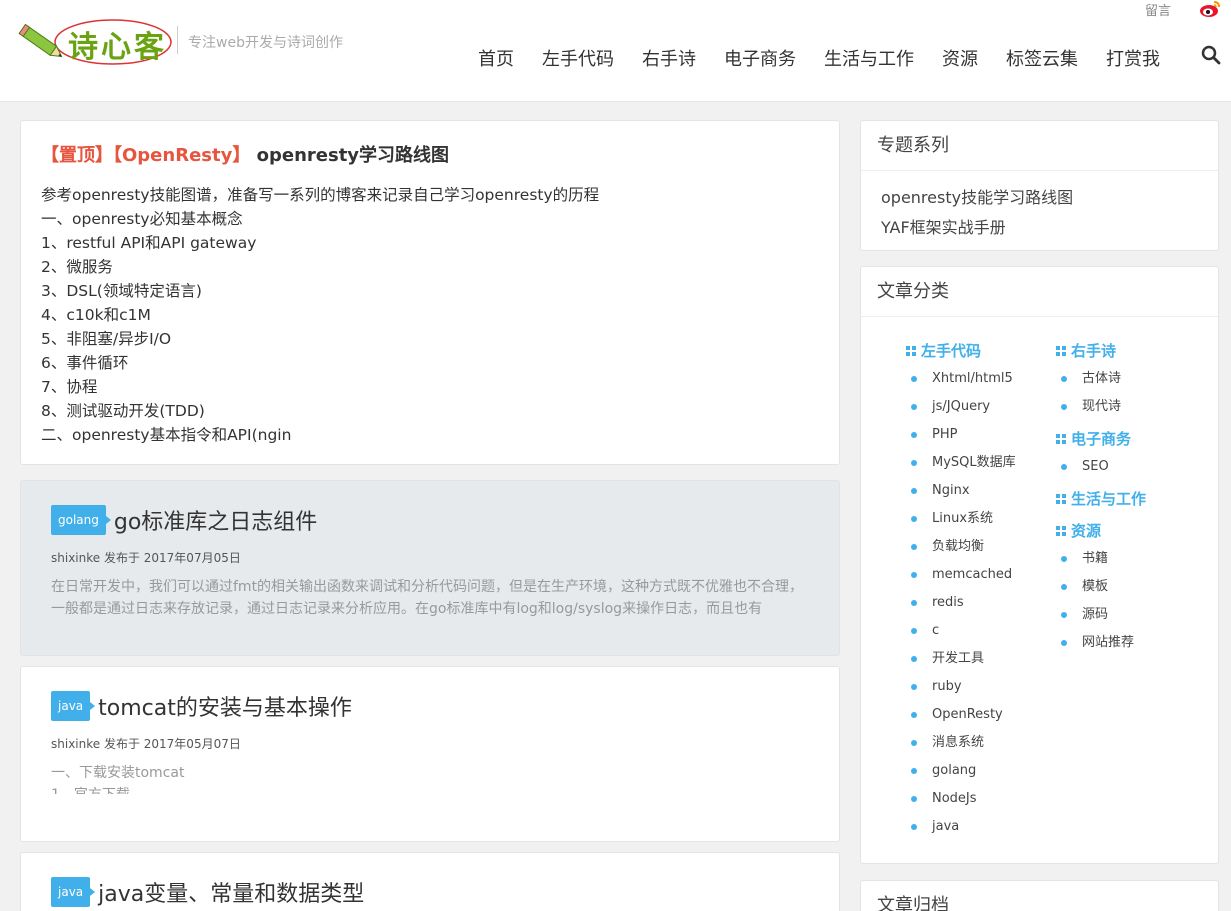 This screenshot has width=1231, height=911. I want to click on main-nav: 首页 左手代码 右手诗 电子商务 生活与工作 资源 标签云集 打赏我, so click(819, 60).